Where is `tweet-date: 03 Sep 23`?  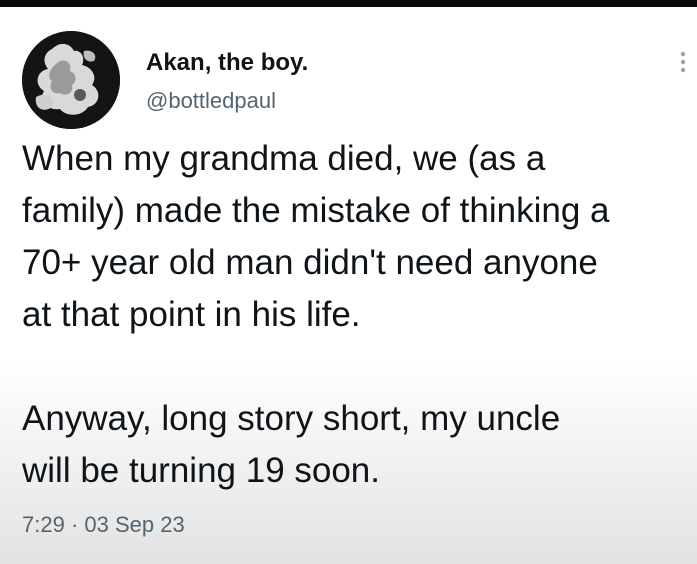
tweet-date: 03 Sep 23 is located at coordinates (134, 524).